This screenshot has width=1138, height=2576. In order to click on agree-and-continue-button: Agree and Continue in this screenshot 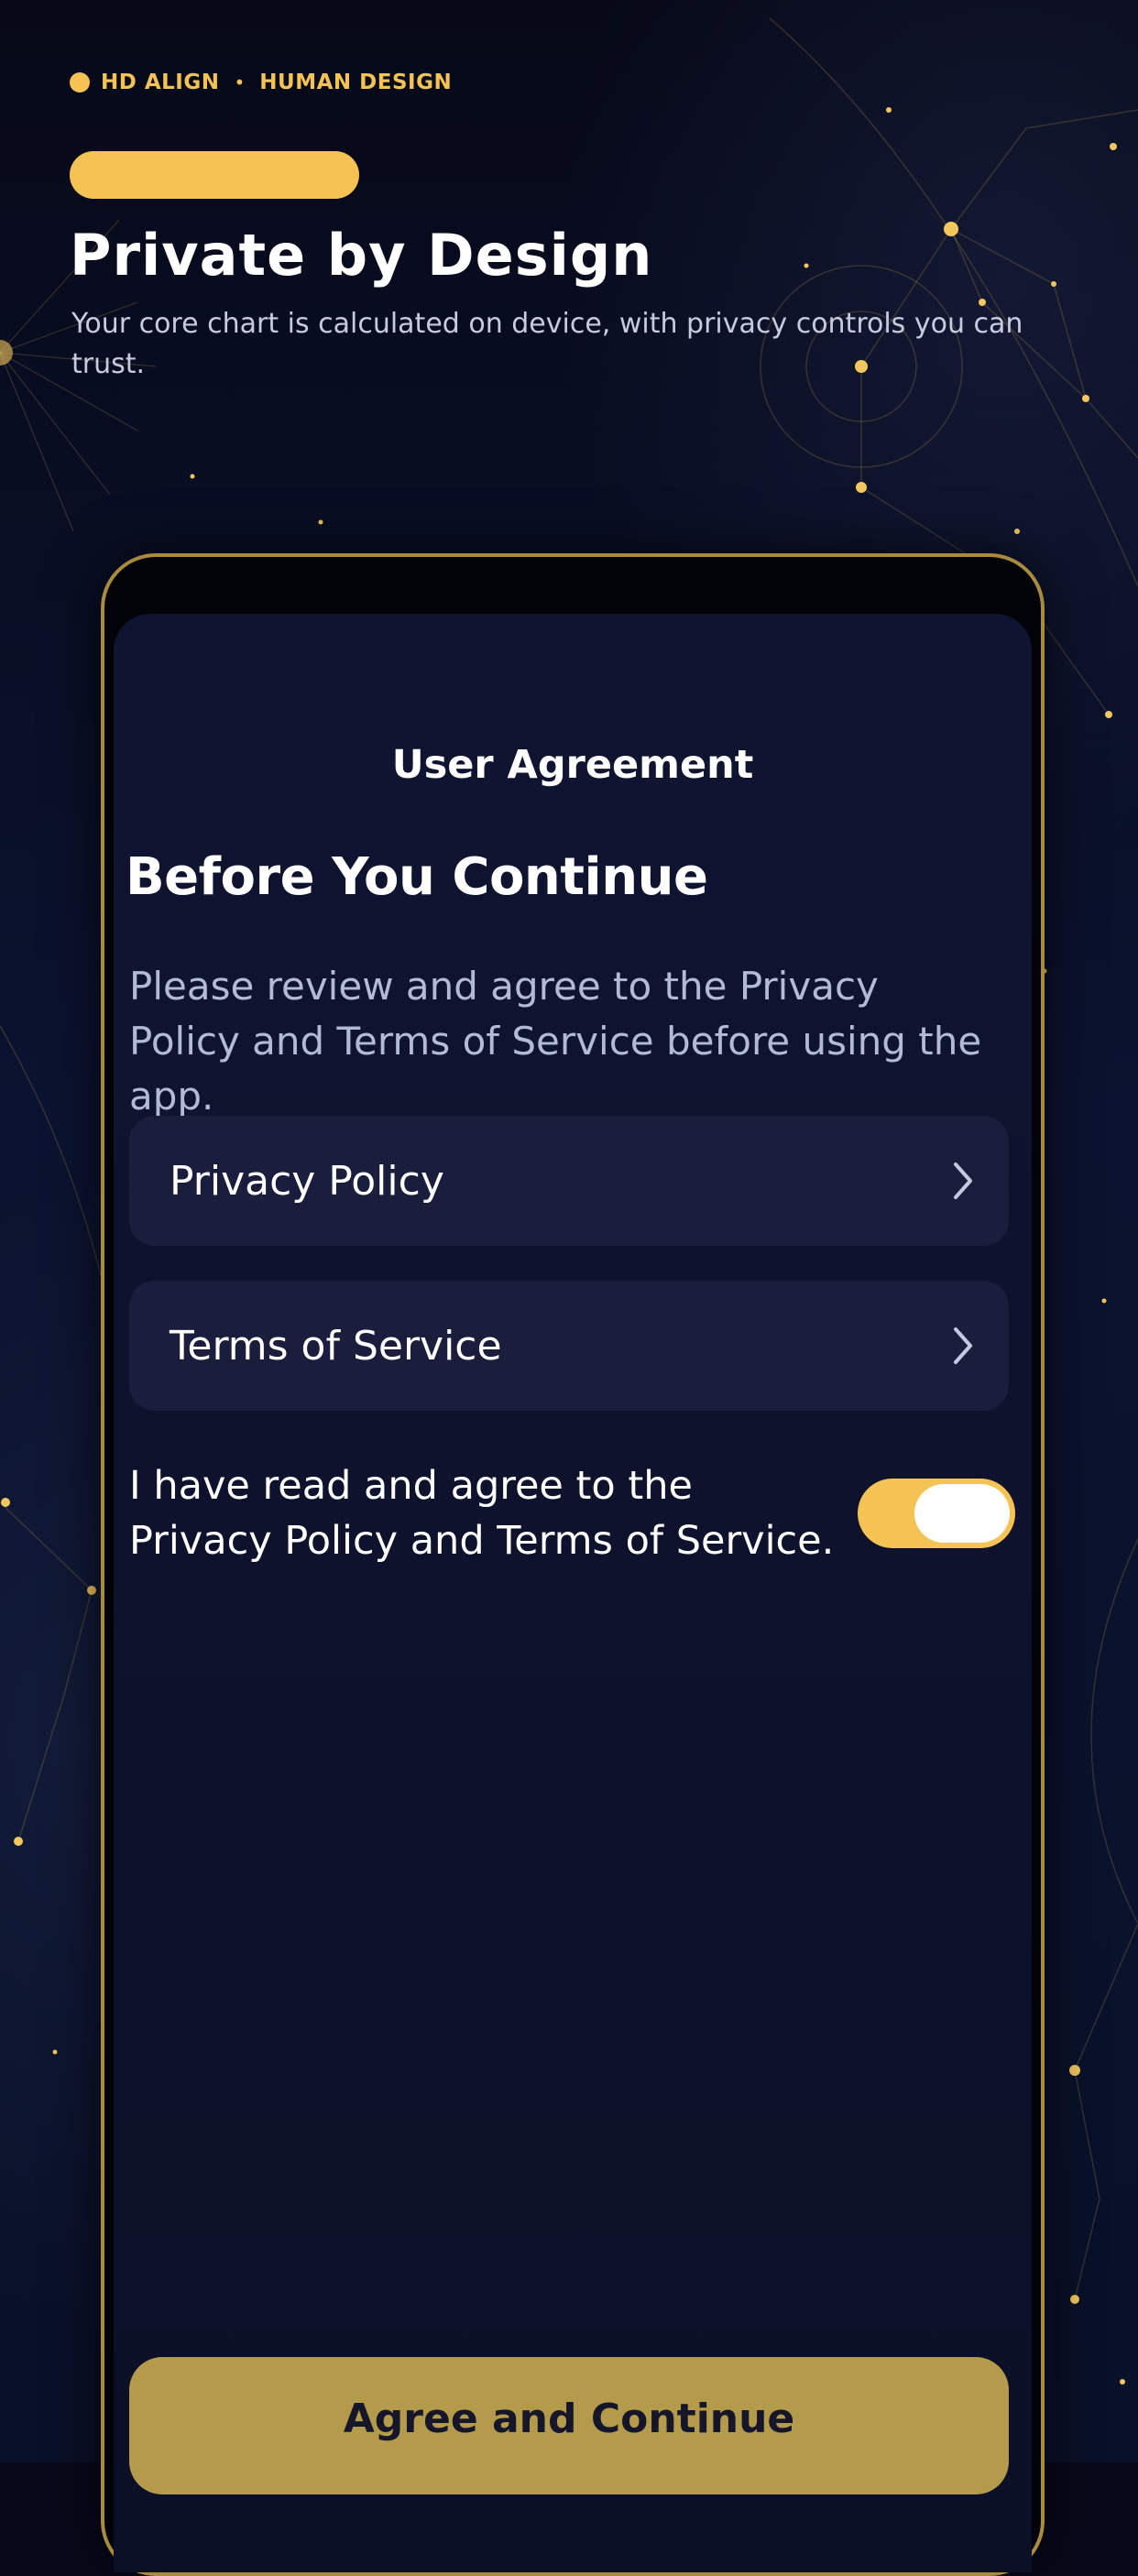, I will do `click(569, 2426)`.